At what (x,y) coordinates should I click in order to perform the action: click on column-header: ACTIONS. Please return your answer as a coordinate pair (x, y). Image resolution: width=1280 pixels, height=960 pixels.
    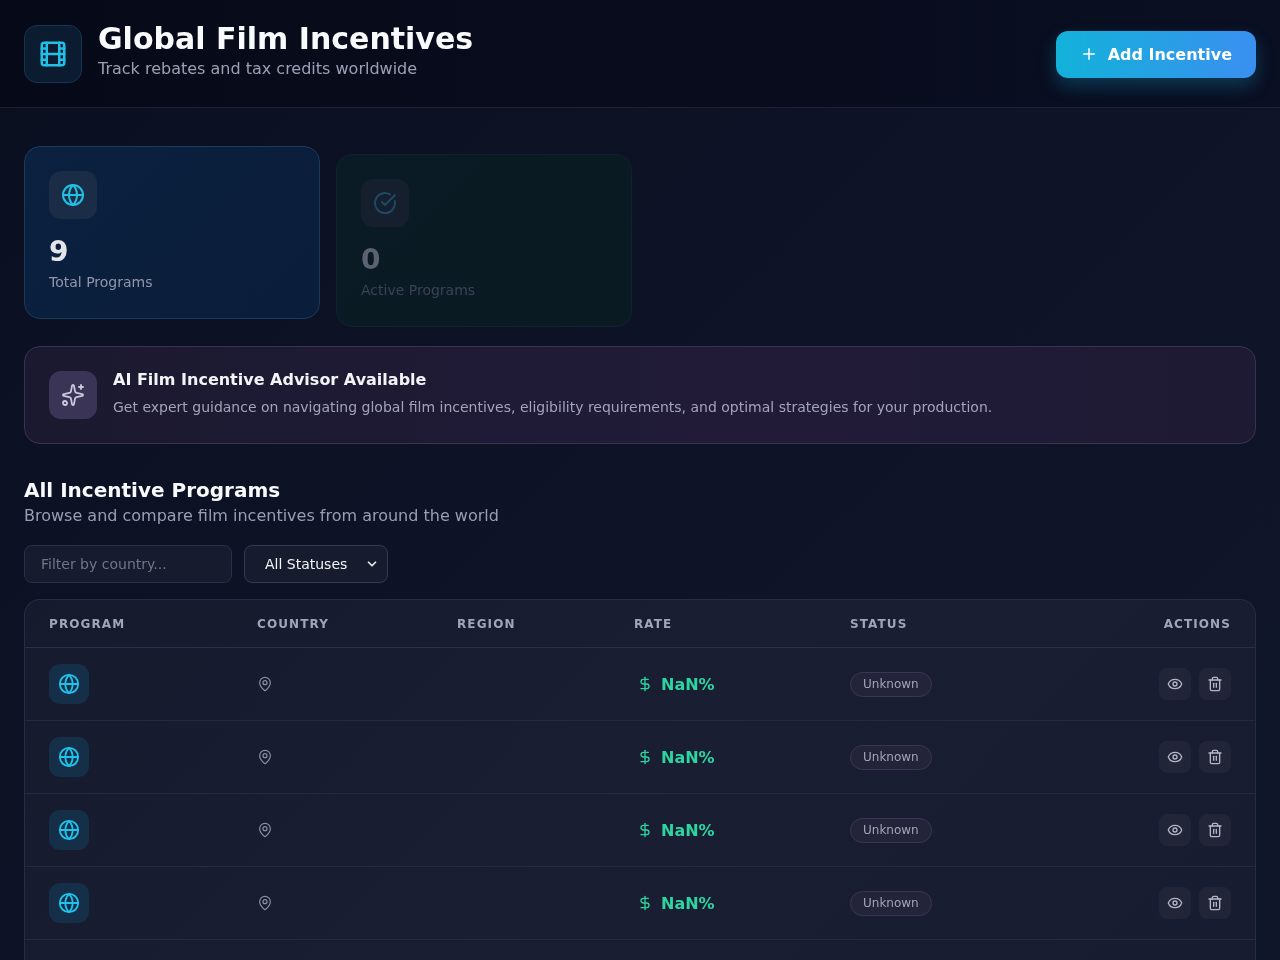
    Looking at the image, I should click on (1196, 623).